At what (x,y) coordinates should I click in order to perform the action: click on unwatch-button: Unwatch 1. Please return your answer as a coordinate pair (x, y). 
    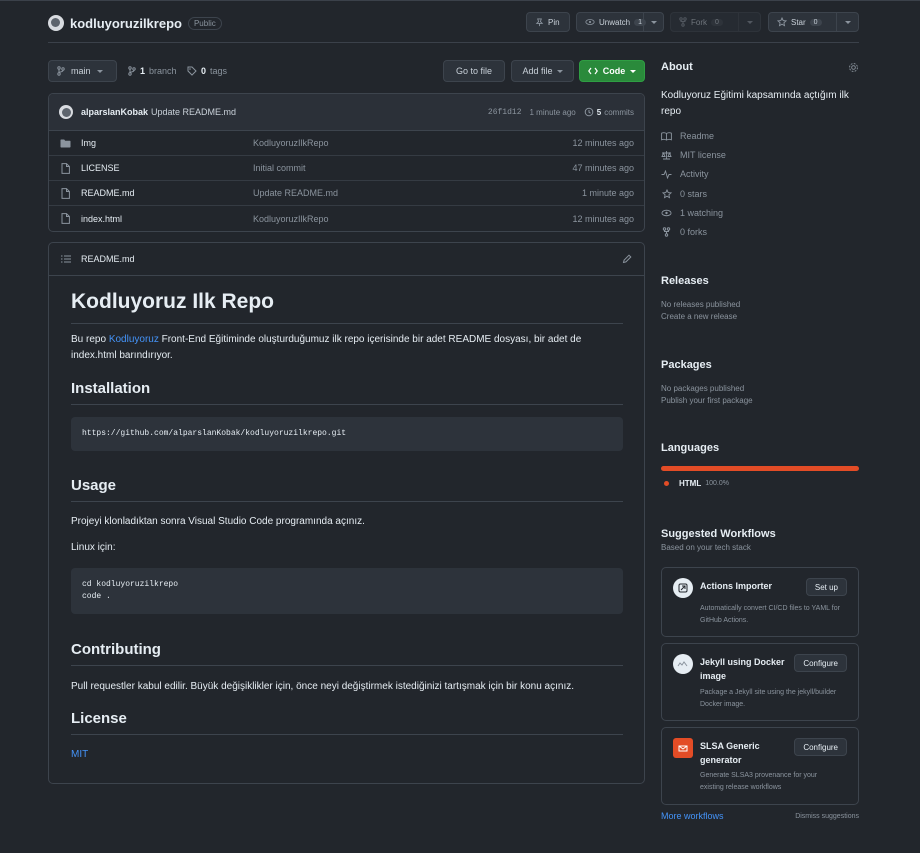
    Looking at the image, I should click on (612, 22).